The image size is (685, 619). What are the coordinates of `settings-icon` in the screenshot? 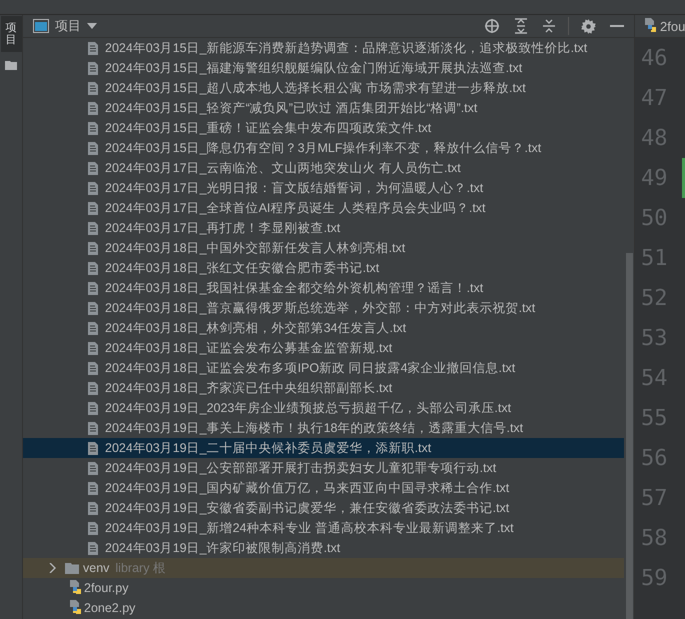 It's located at (588, 26).